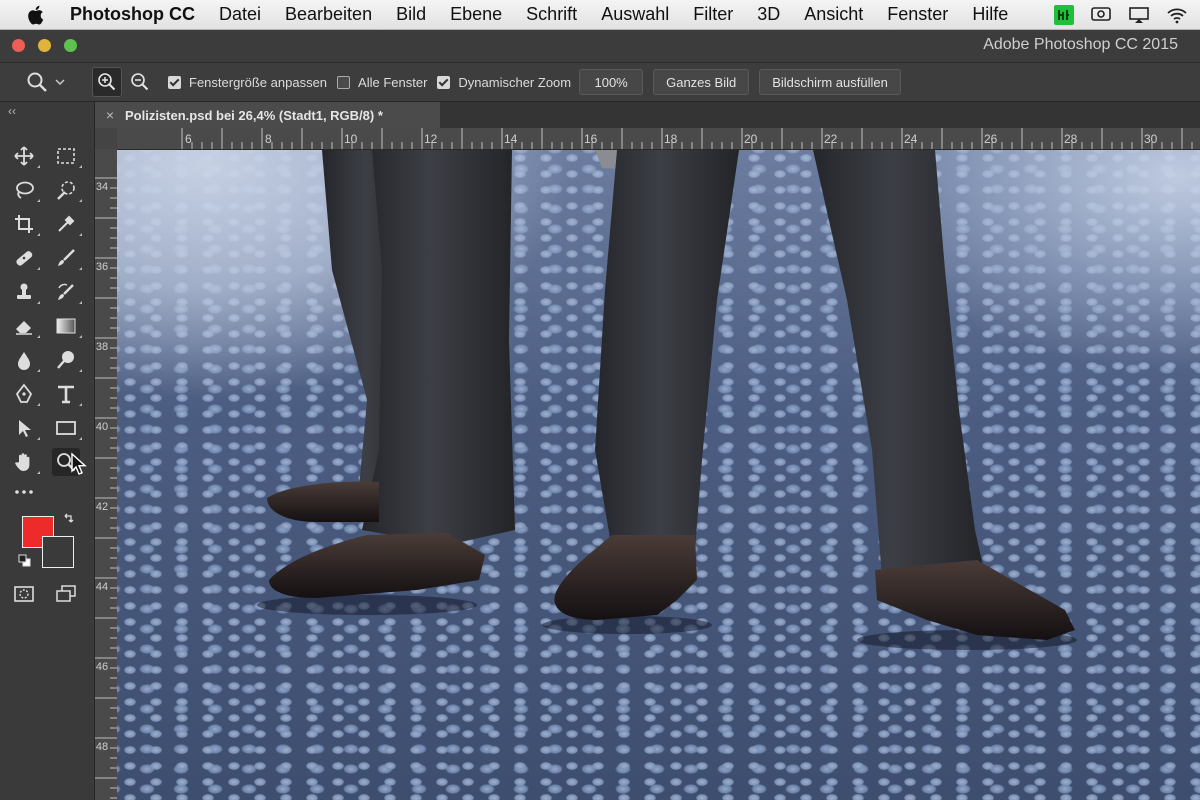 This screenshot has height=800, width=1200. What do you see at coordinates (67, 360) in the screenshot?
I see `dodge-tool` at bounding box center [67, 360].